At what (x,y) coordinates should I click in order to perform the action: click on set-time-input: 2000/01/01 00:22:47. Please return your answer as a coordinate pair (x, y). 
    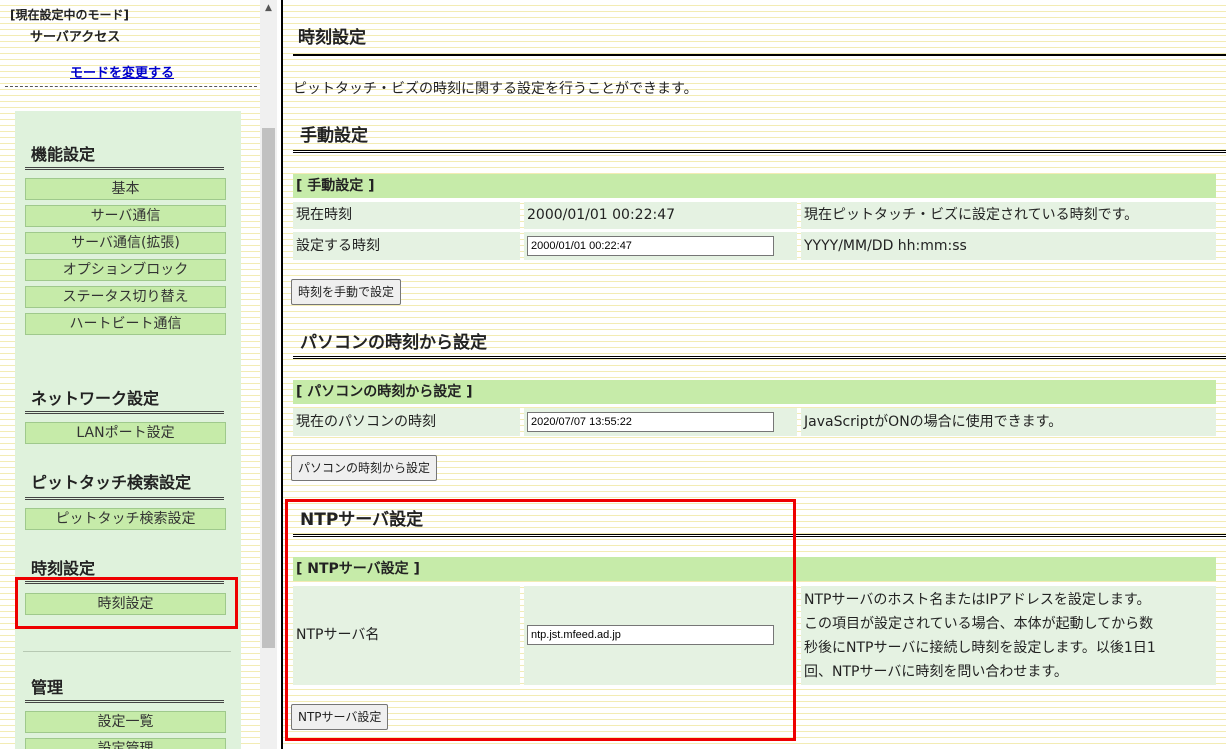
    Looking at the image, I should click on (650, 246).